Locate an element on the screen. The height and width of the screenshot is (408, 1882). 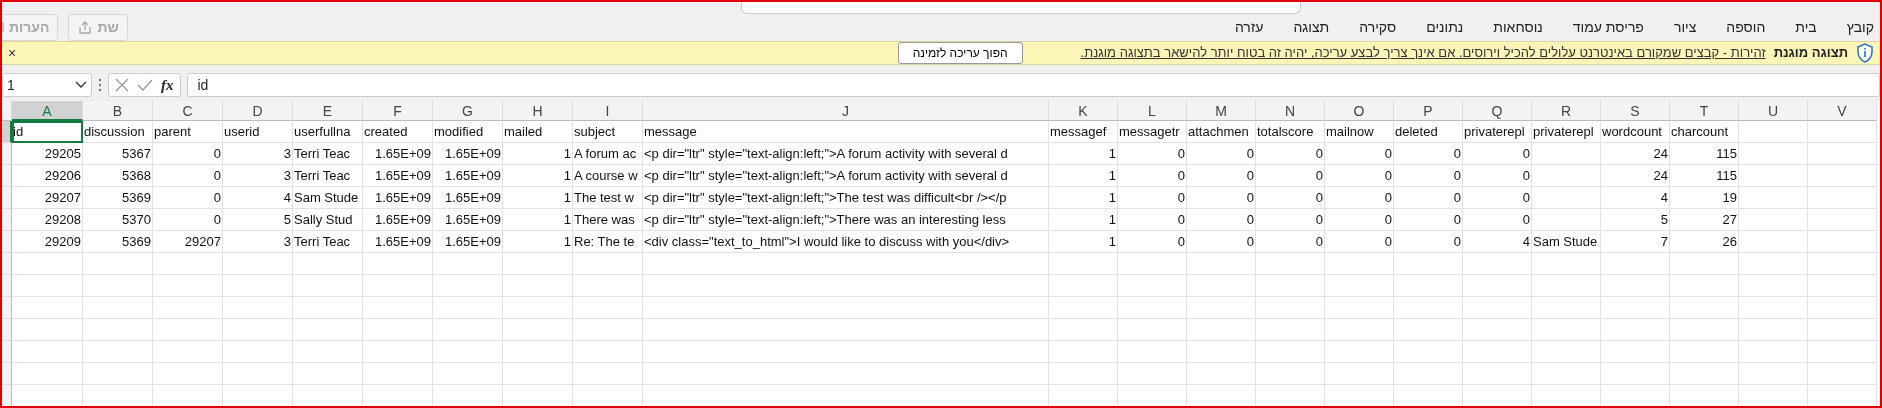
table-cell: The test w is located at coordinates (608, 198).